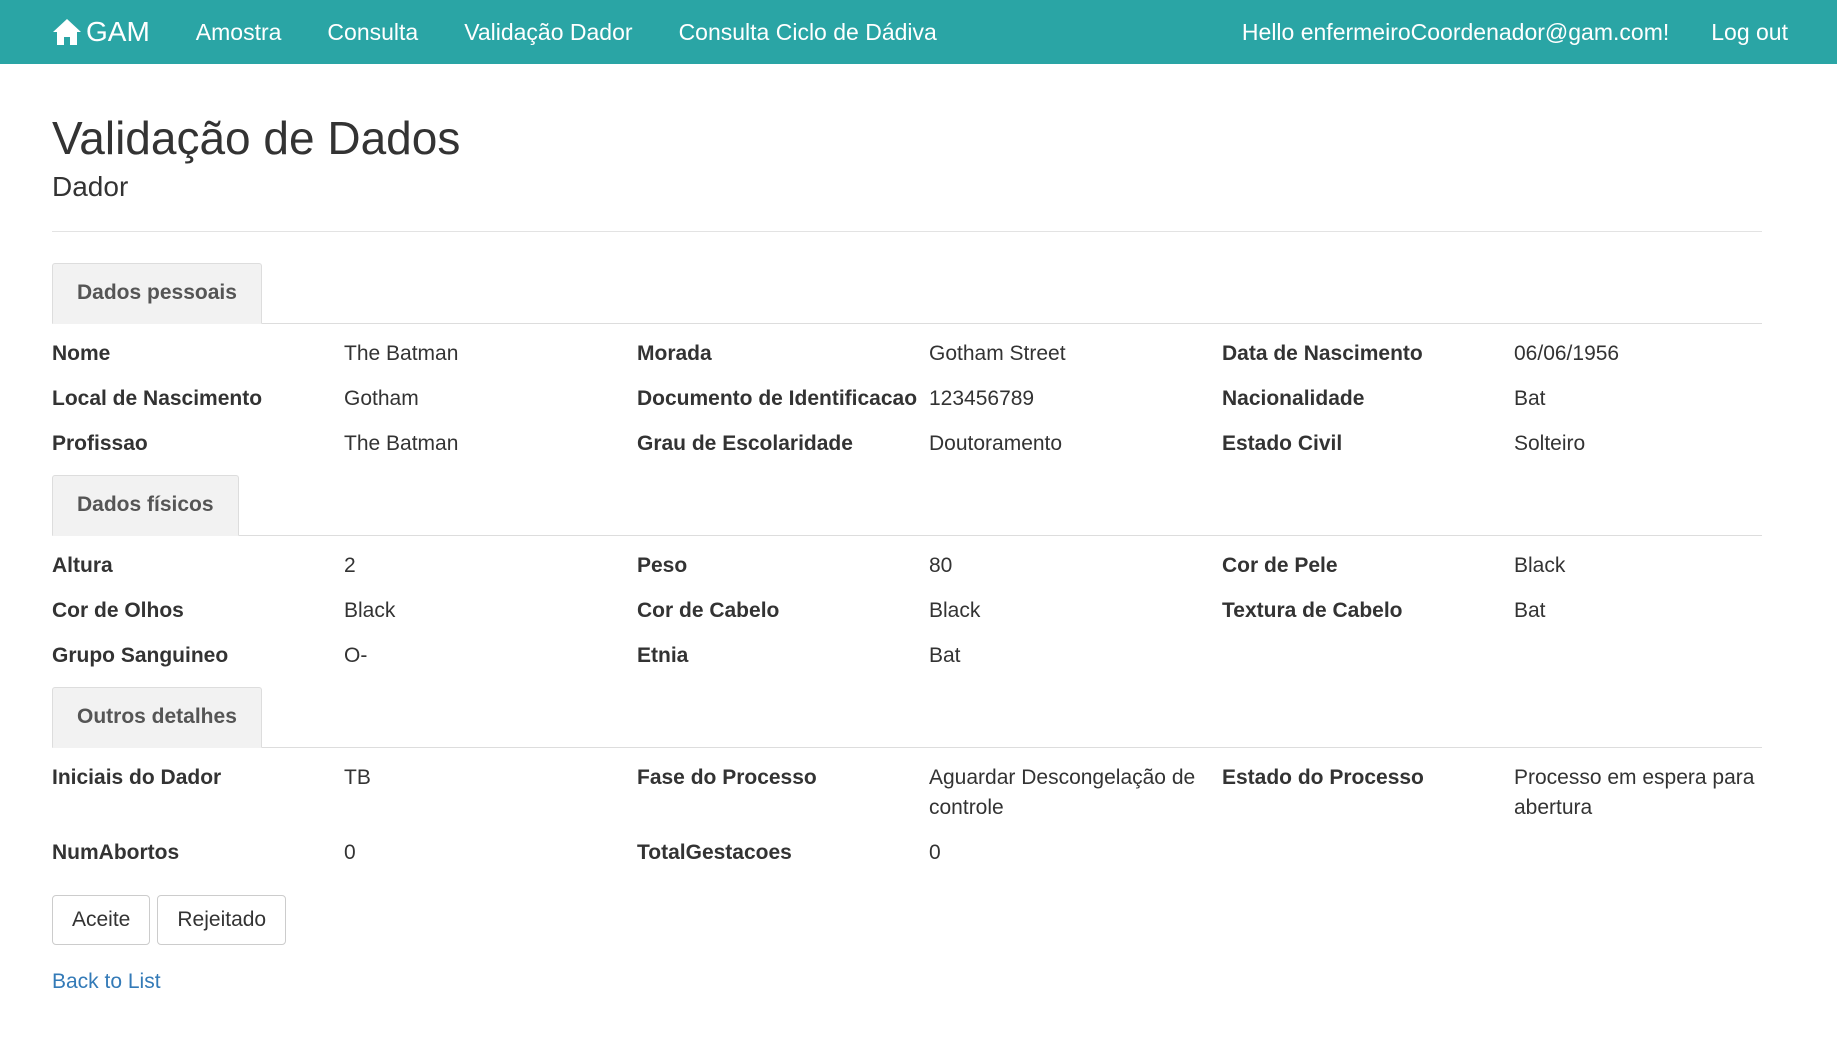  I want to click on field-label: Iniciais do Dador, so click(137, 777).